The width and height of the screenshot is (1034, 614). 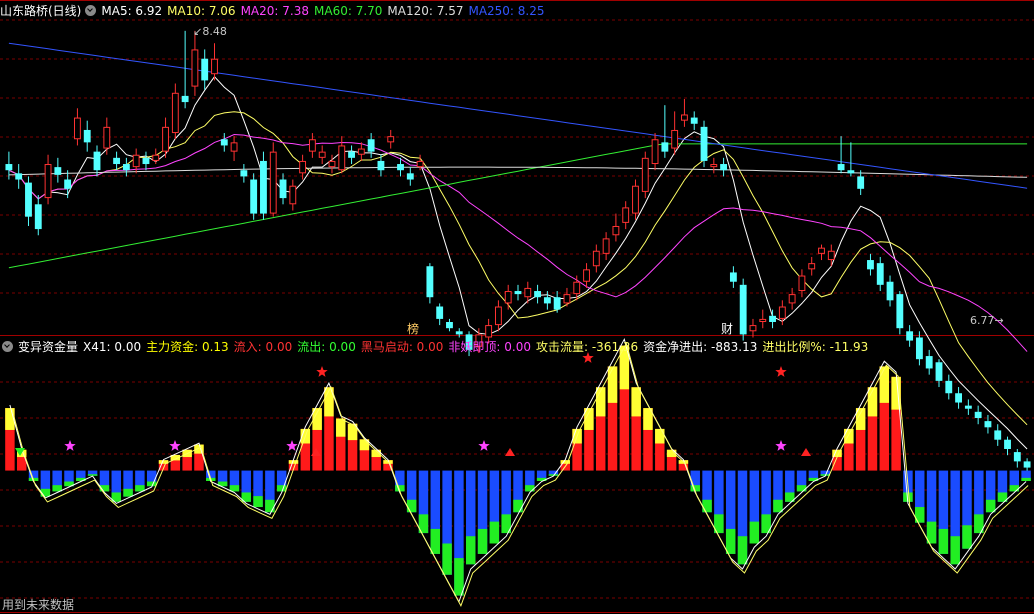 What do you see at coordinates (48, 347) in the screenshot?
I see `sub-pane-title: 变异资金量` at bounding box center [48, 347].